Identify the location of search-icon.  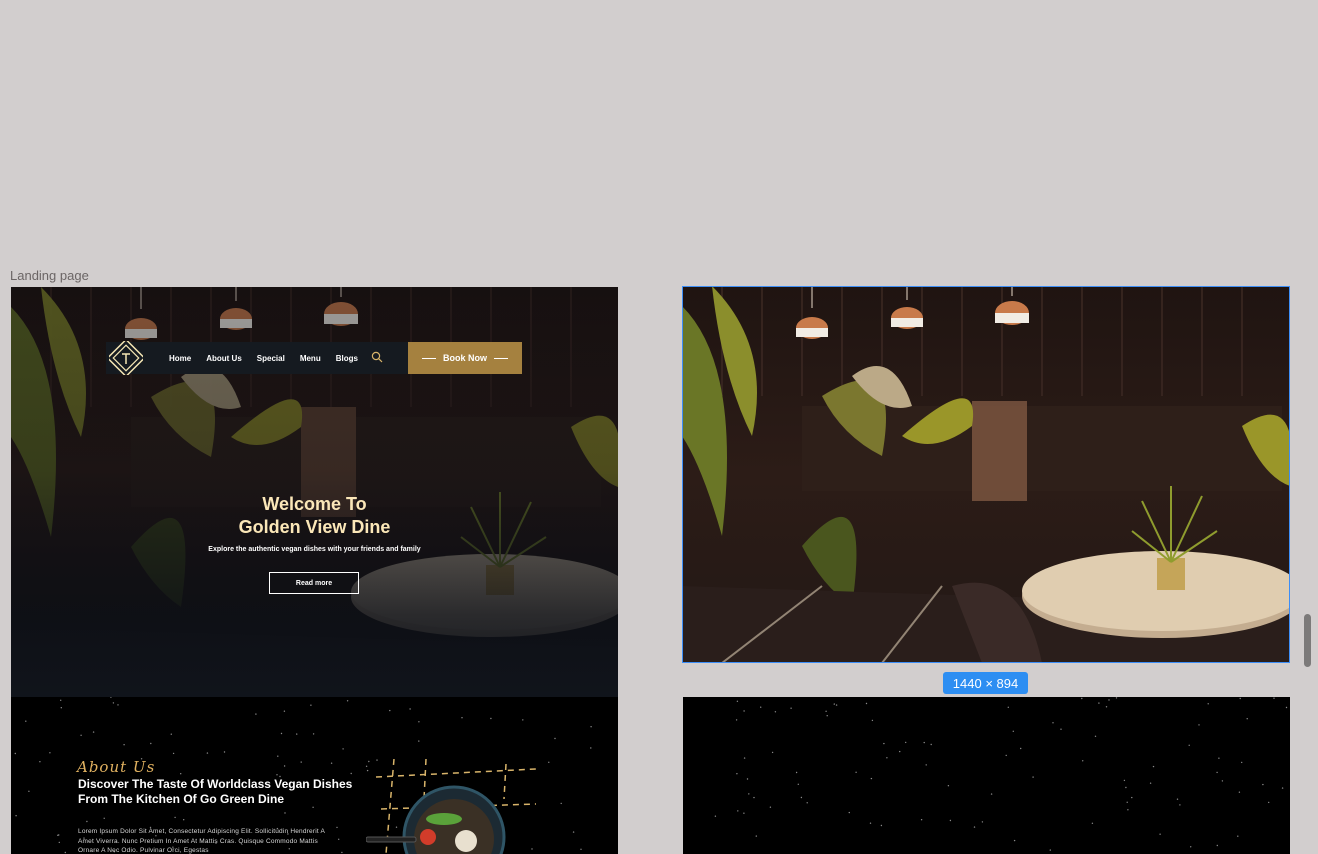
(377, 357).